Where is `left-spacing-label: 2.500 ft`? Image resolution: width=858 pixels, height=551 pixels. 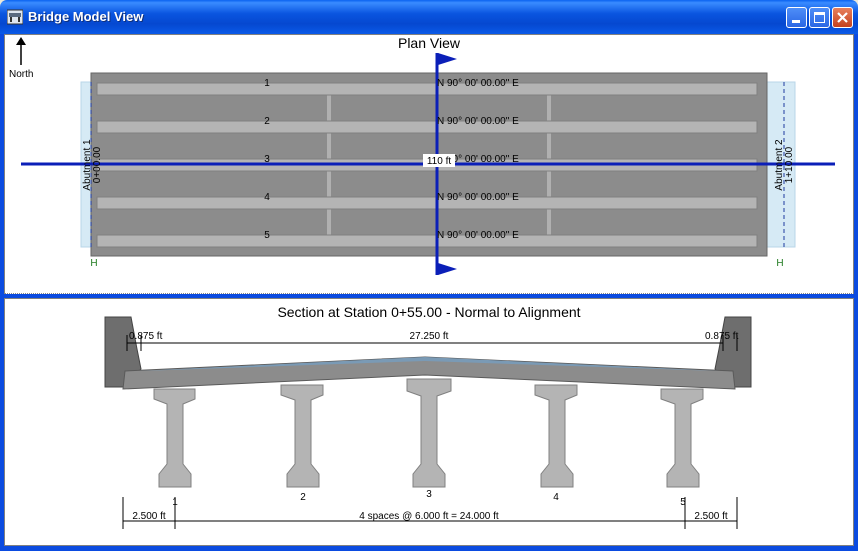 left-spacing-label: 2.500 ft is located at coordinates (149, 516).